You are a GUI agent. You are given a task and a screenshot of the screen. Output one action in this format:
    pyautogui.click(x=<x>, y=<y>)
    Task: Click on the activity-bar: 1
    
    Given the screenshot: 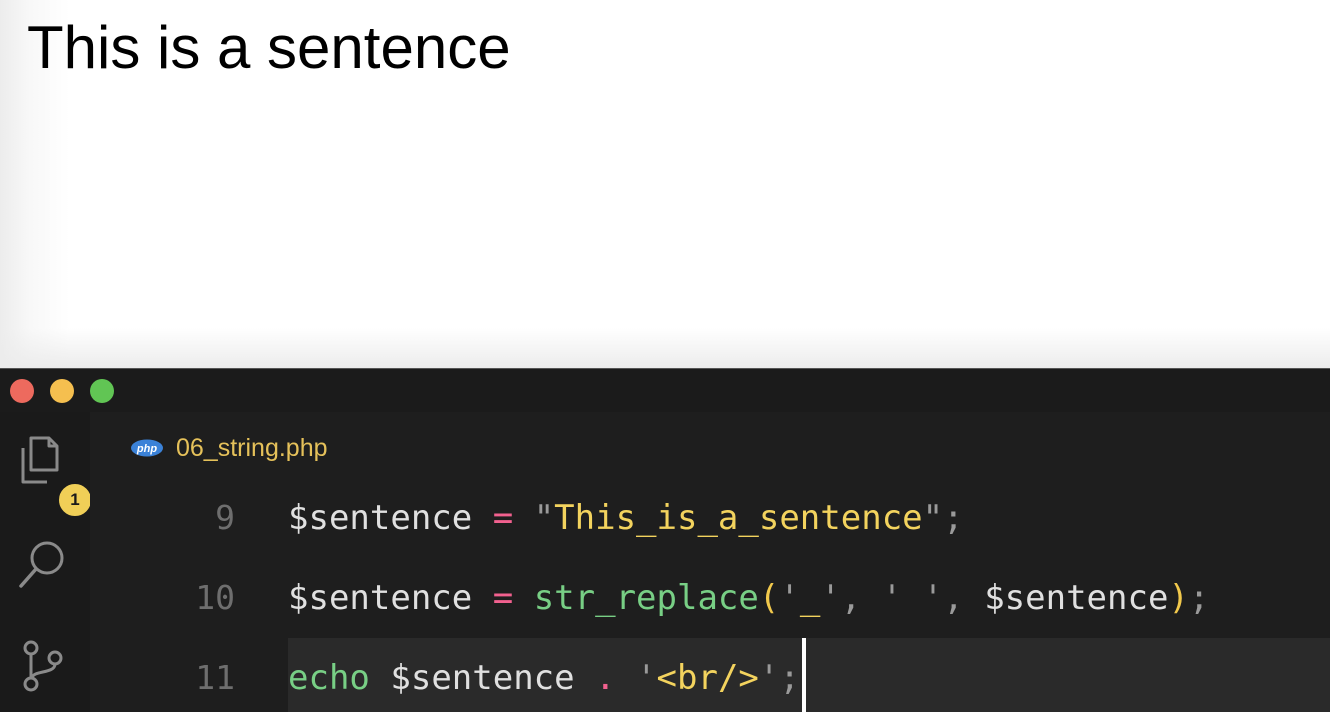 What is the action you would take?
    pyautogui.click(x=46, y=562)
    